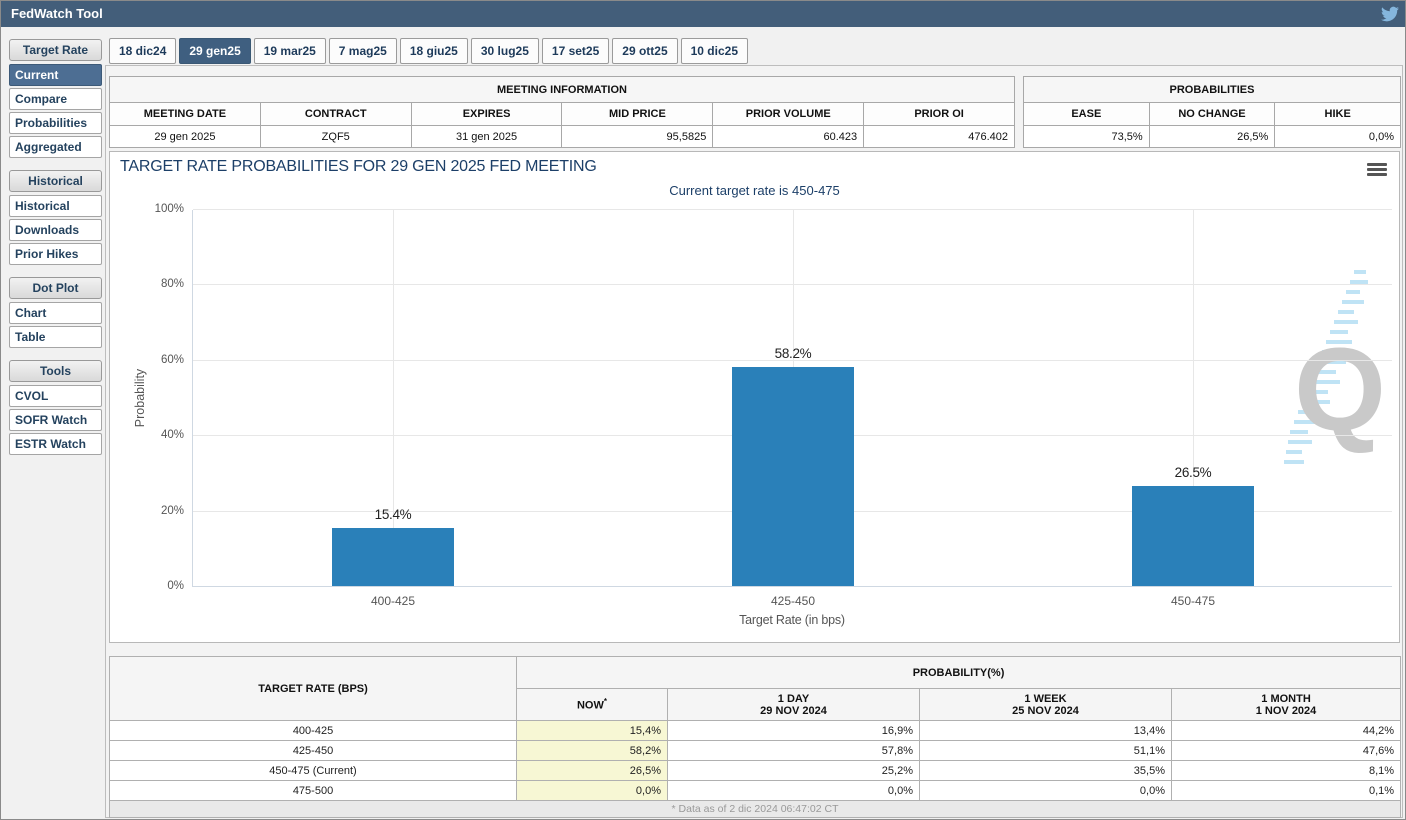 Image resolution: width=1406 pixels, height=820 pixels. I want to click on sidebar-item-compare: Compare, so click(55, 99).